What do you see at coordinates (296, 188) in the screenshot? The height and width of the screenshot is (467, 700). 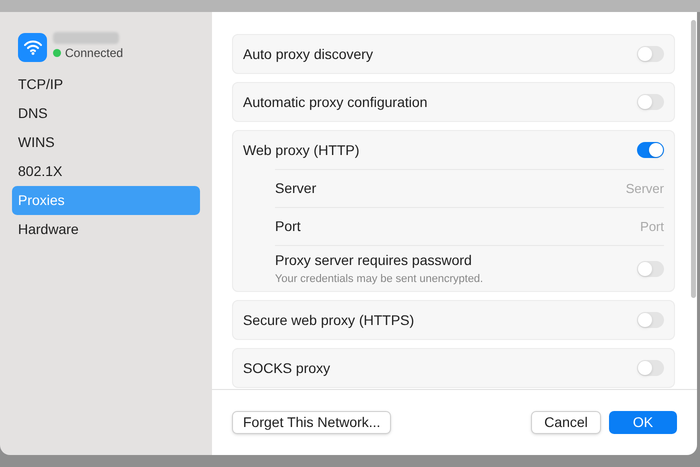 I see `setting-label: Server` at bounding box center [296, 188].